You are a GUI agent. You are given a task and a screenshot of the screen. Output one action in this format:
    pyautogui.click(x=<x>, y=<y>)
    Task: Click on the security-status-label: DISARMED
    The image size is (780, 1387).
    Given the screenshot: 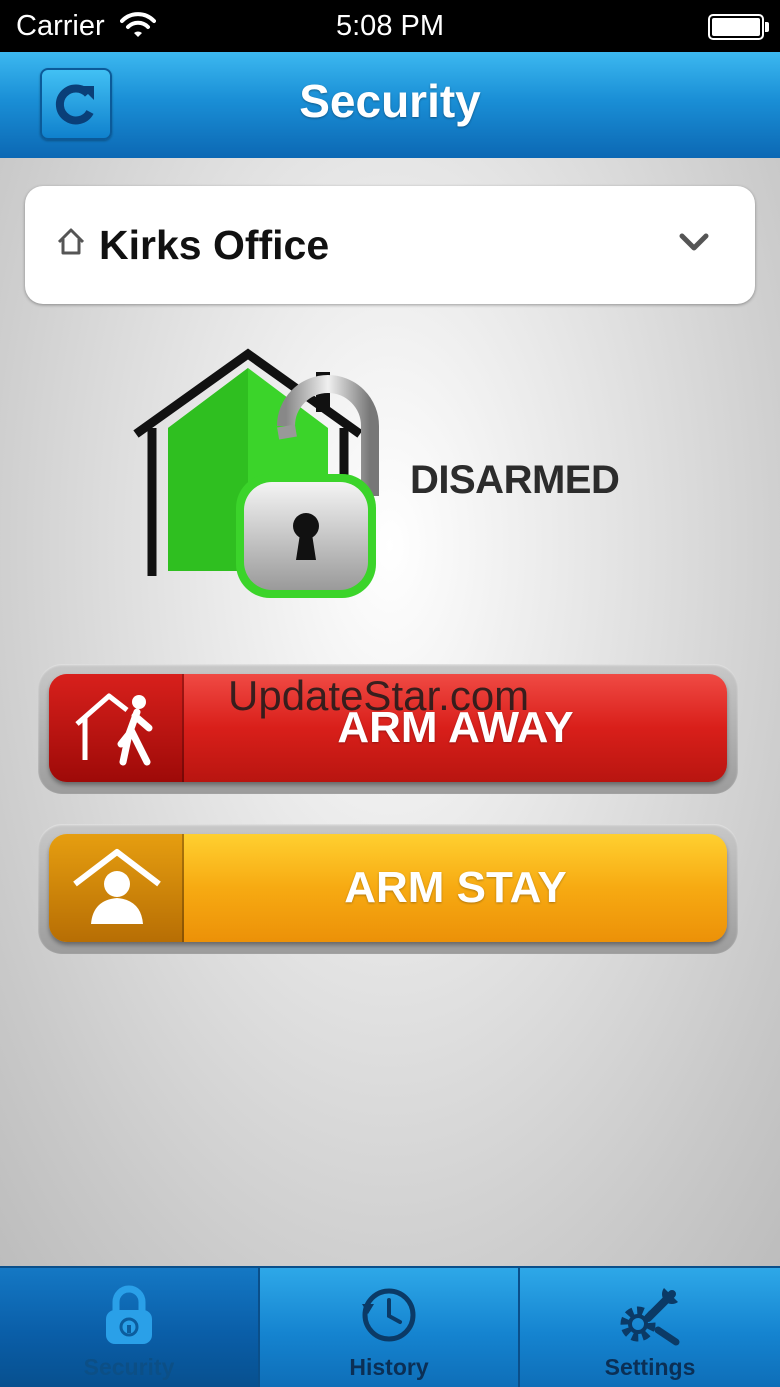 What is the action you would take?
    pyautogui.click(x=515, y=480)
    